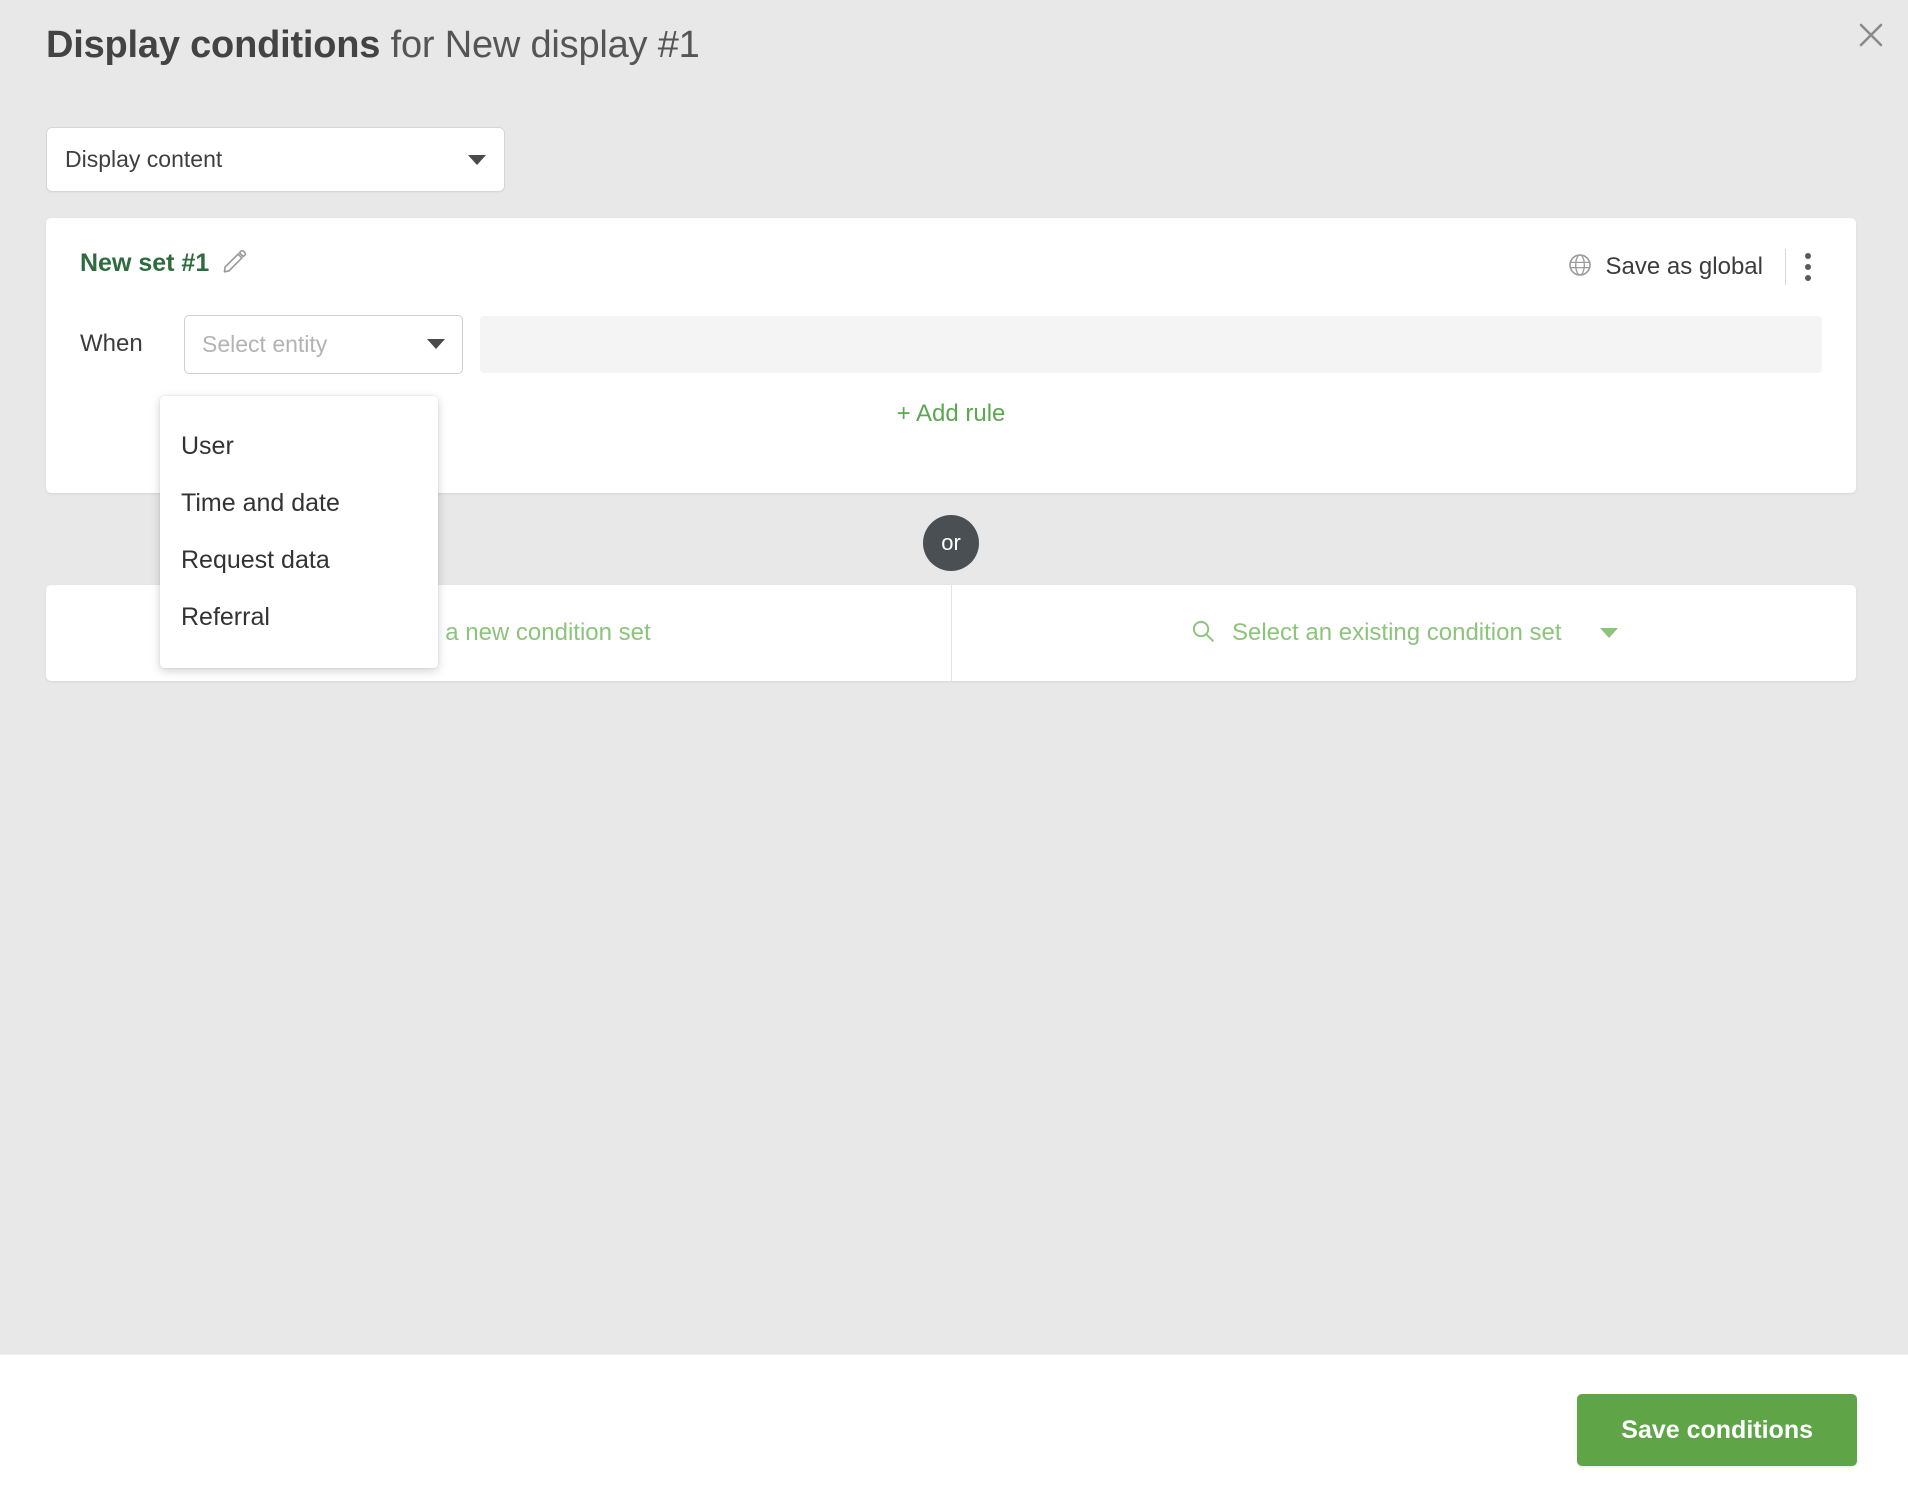 The width and height of the screenshot is (1908, 1504). I want to click on page-title: Display conditions for New display #1, so click(373, 45).